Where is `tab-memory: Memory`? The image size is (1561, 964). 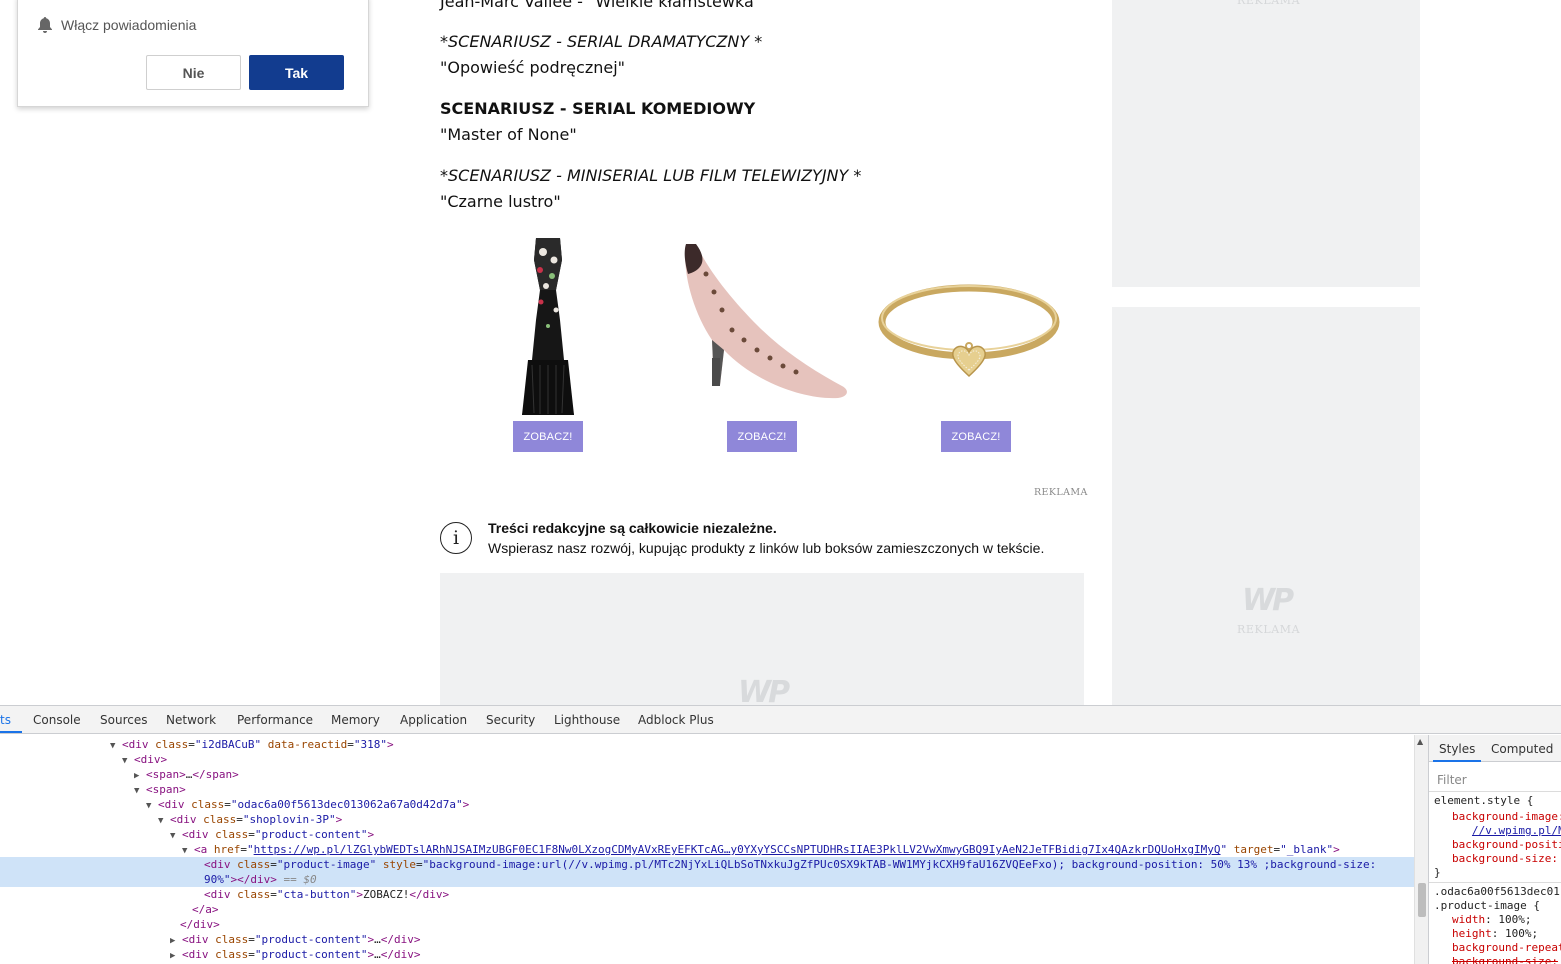
tab-memory: Memory is located at coordinates (355, 719).